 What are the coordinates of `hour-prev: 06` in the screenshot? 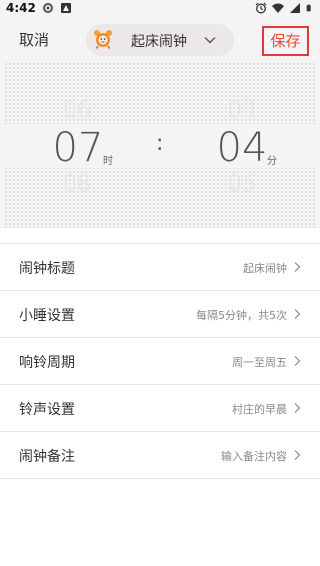 It's located at (77, 110).